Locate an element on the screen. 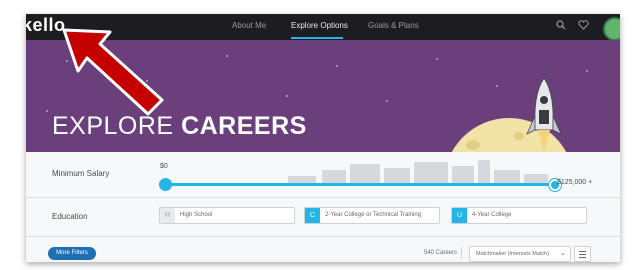 This screenshot has width=632, height=270. more-filters-button: More Filters is located at coordinates (72, 253).